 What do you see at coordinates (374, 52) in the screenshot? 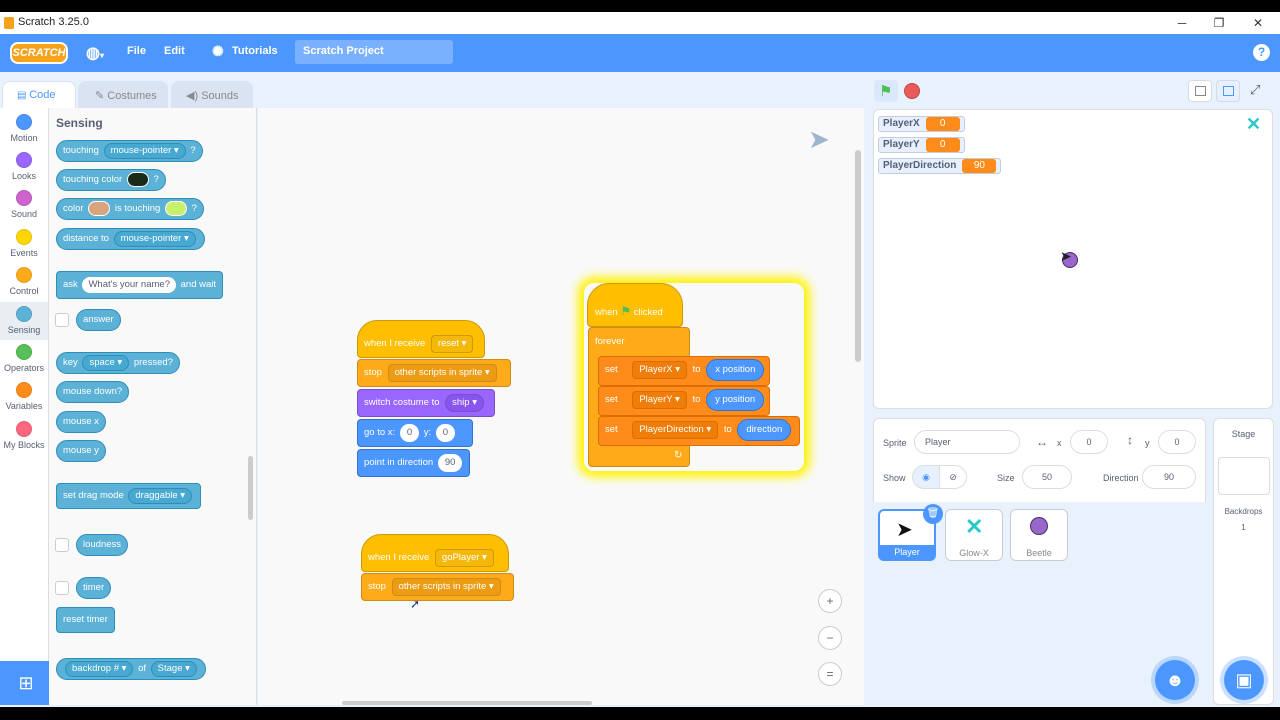
I see `project-title-input: Scratch Project` at bounding box center [374, 52].